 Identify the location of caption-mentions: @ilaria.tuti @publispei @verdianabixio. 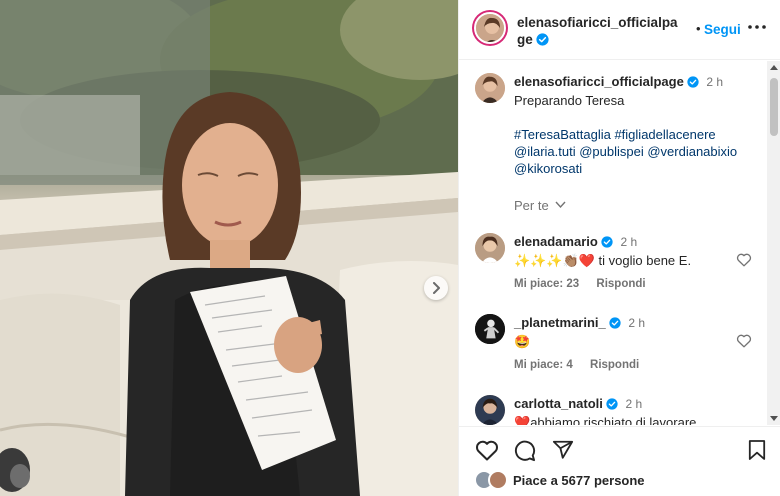
(625, 151).